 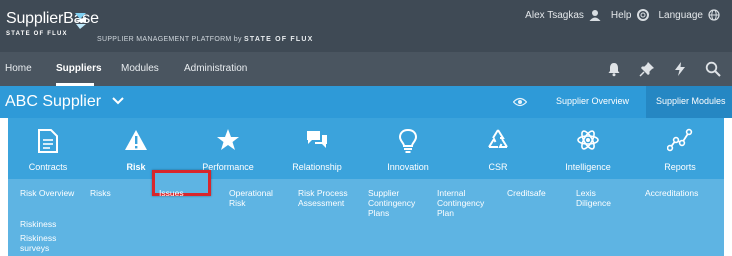 What do you see at coordinates (595, 15) in the screenshot?
I see `user-icon` at bounding box center [595, 15].